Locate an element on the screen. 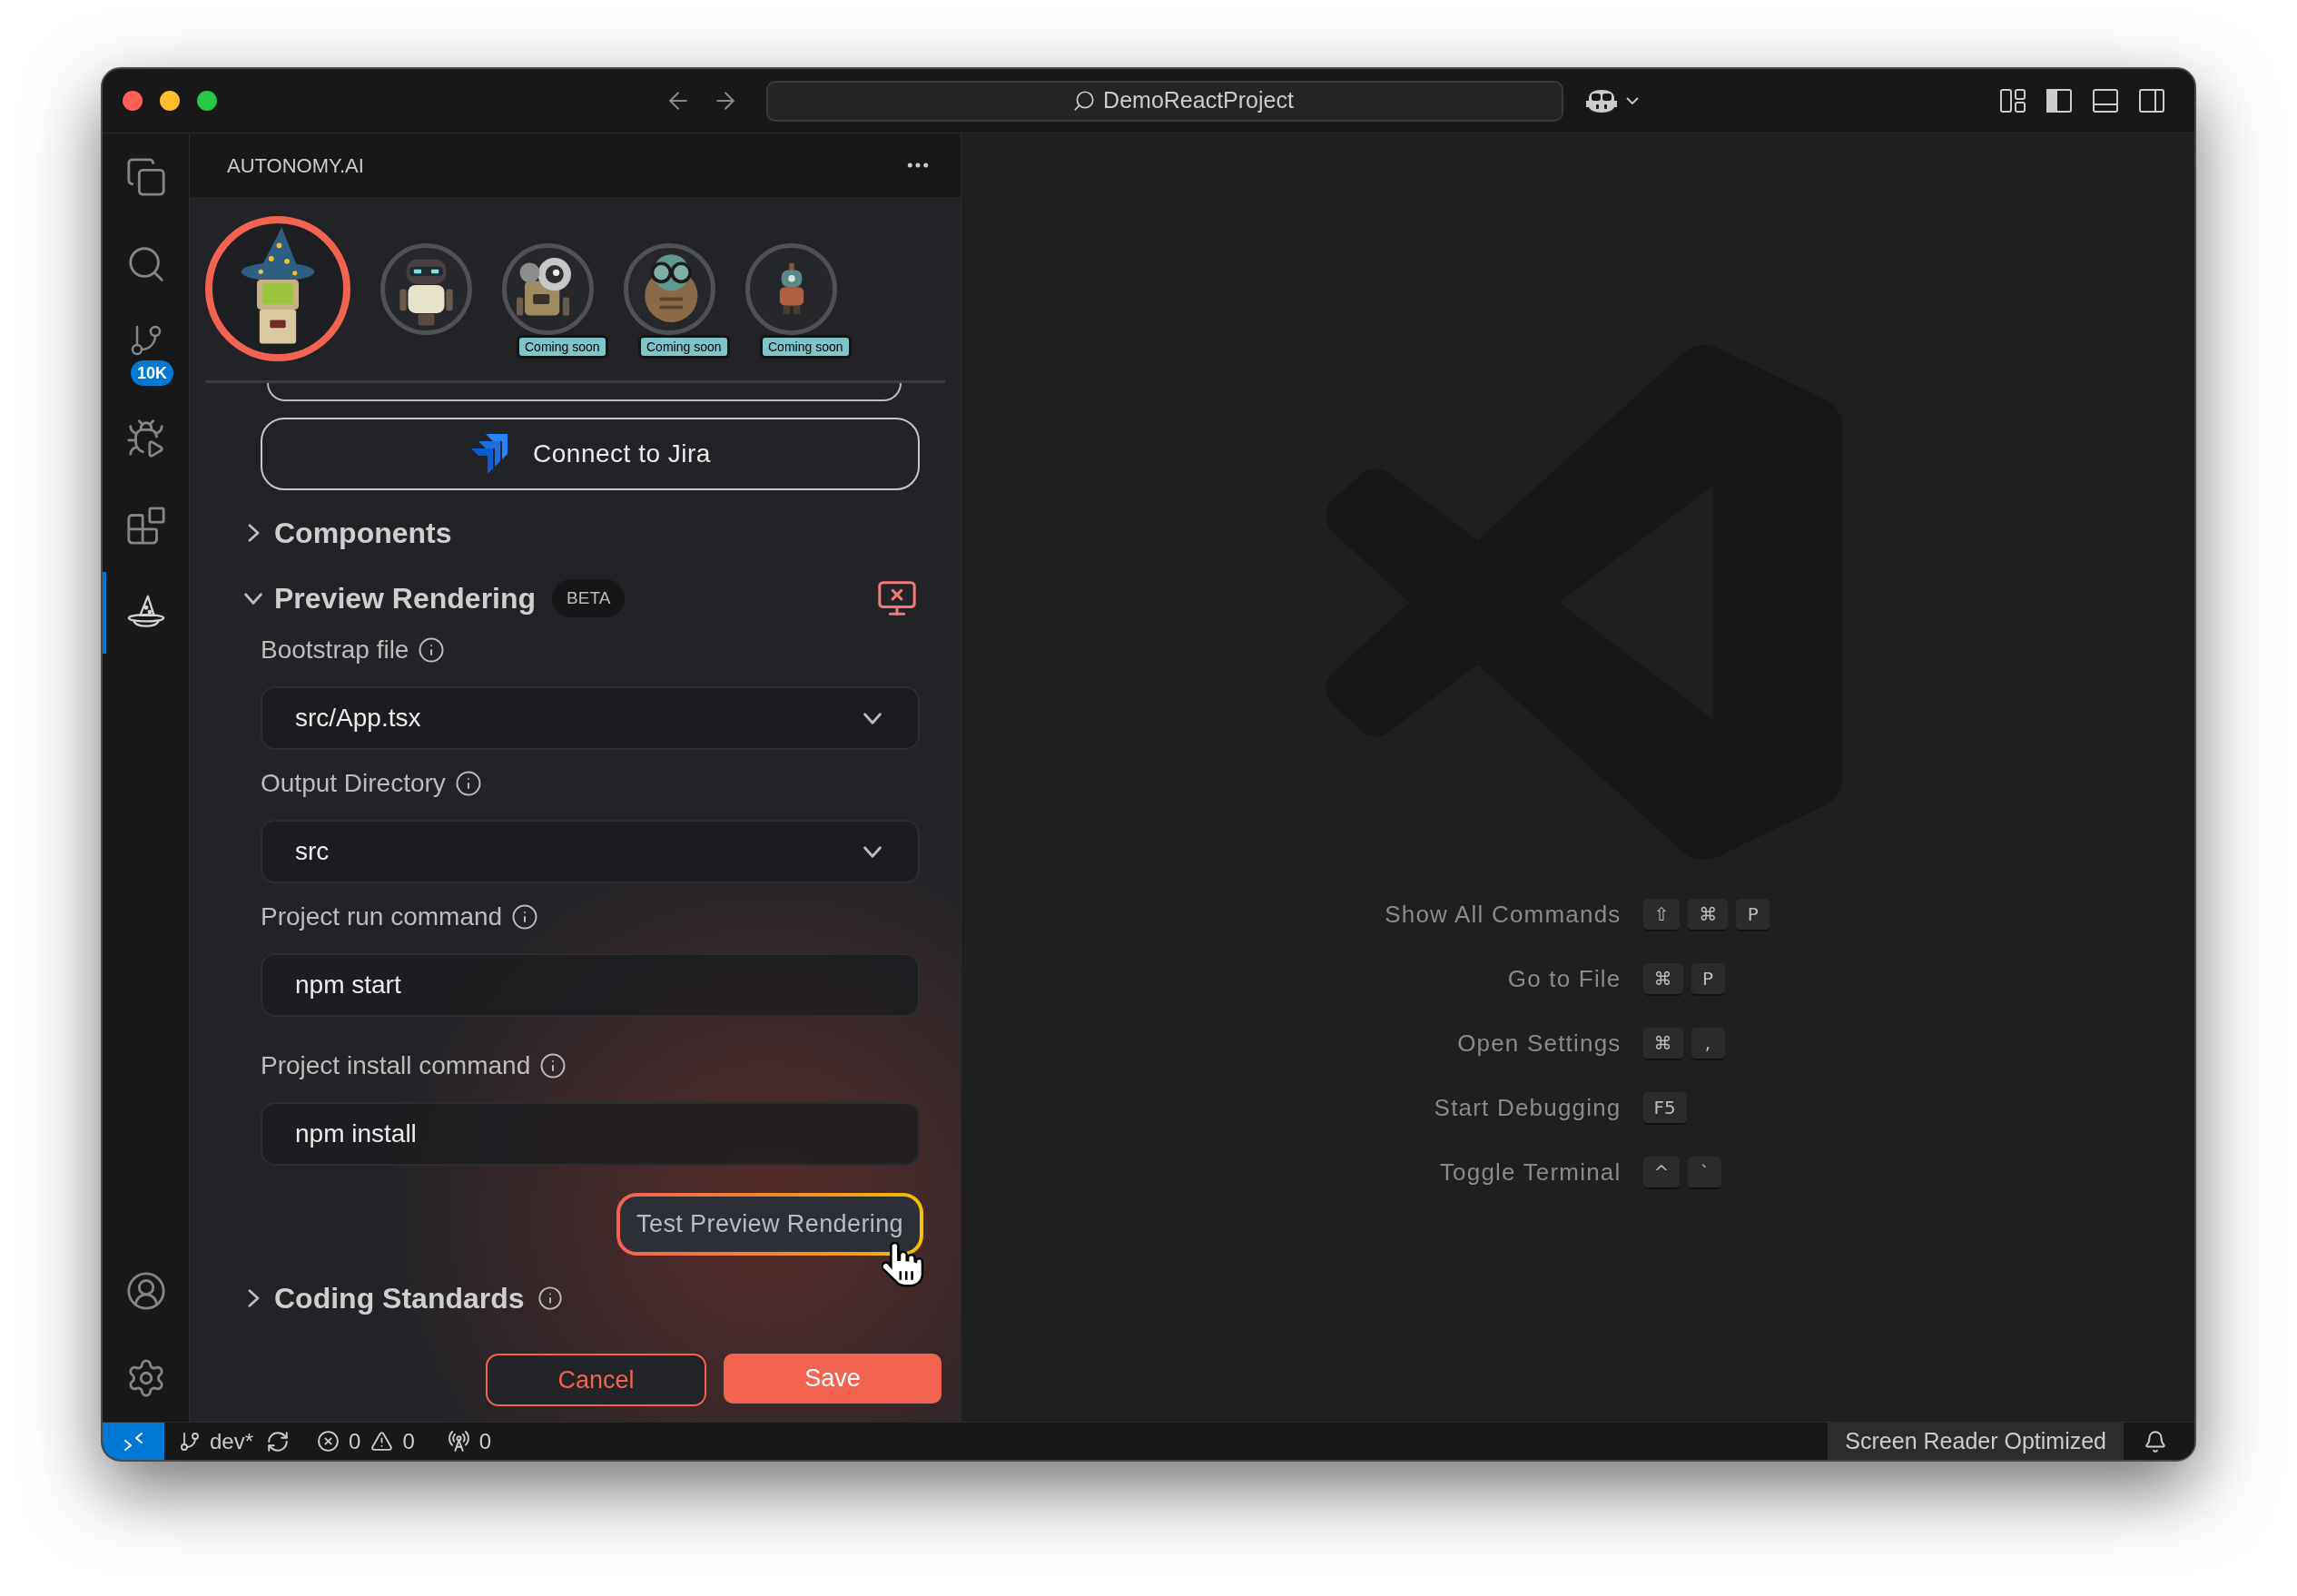  search-field: DemoReactProject is located at coordinates (1164, 101).